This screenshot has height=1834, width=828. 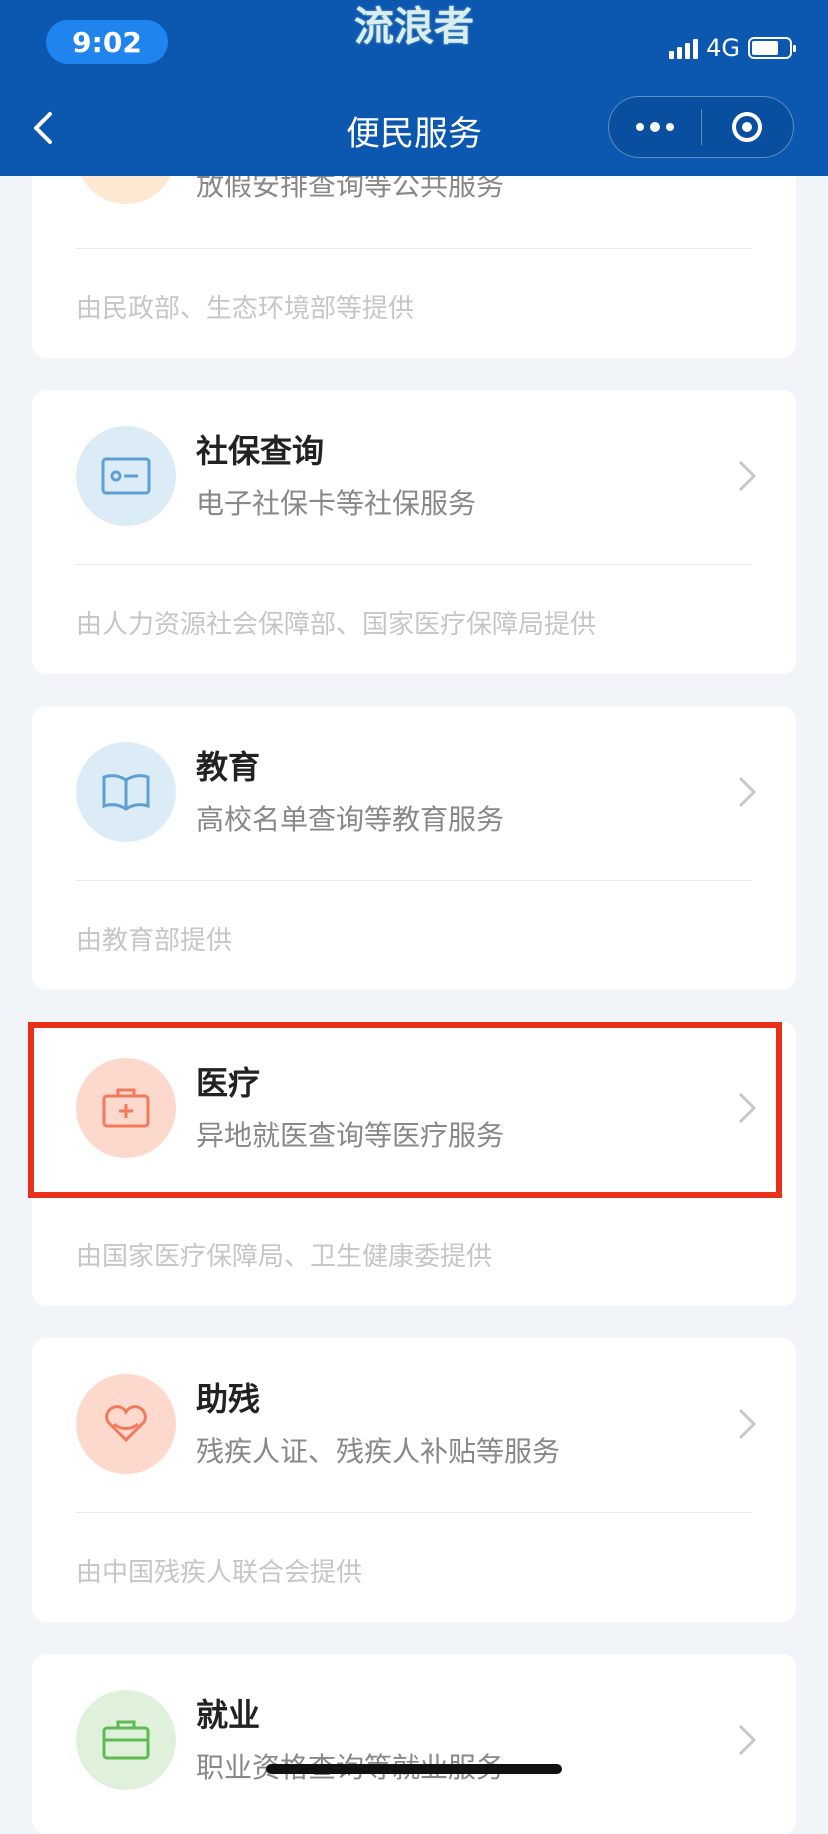 I want to click on service-desc: 高校名单查询等教育服务, so click(x=350, y=819).